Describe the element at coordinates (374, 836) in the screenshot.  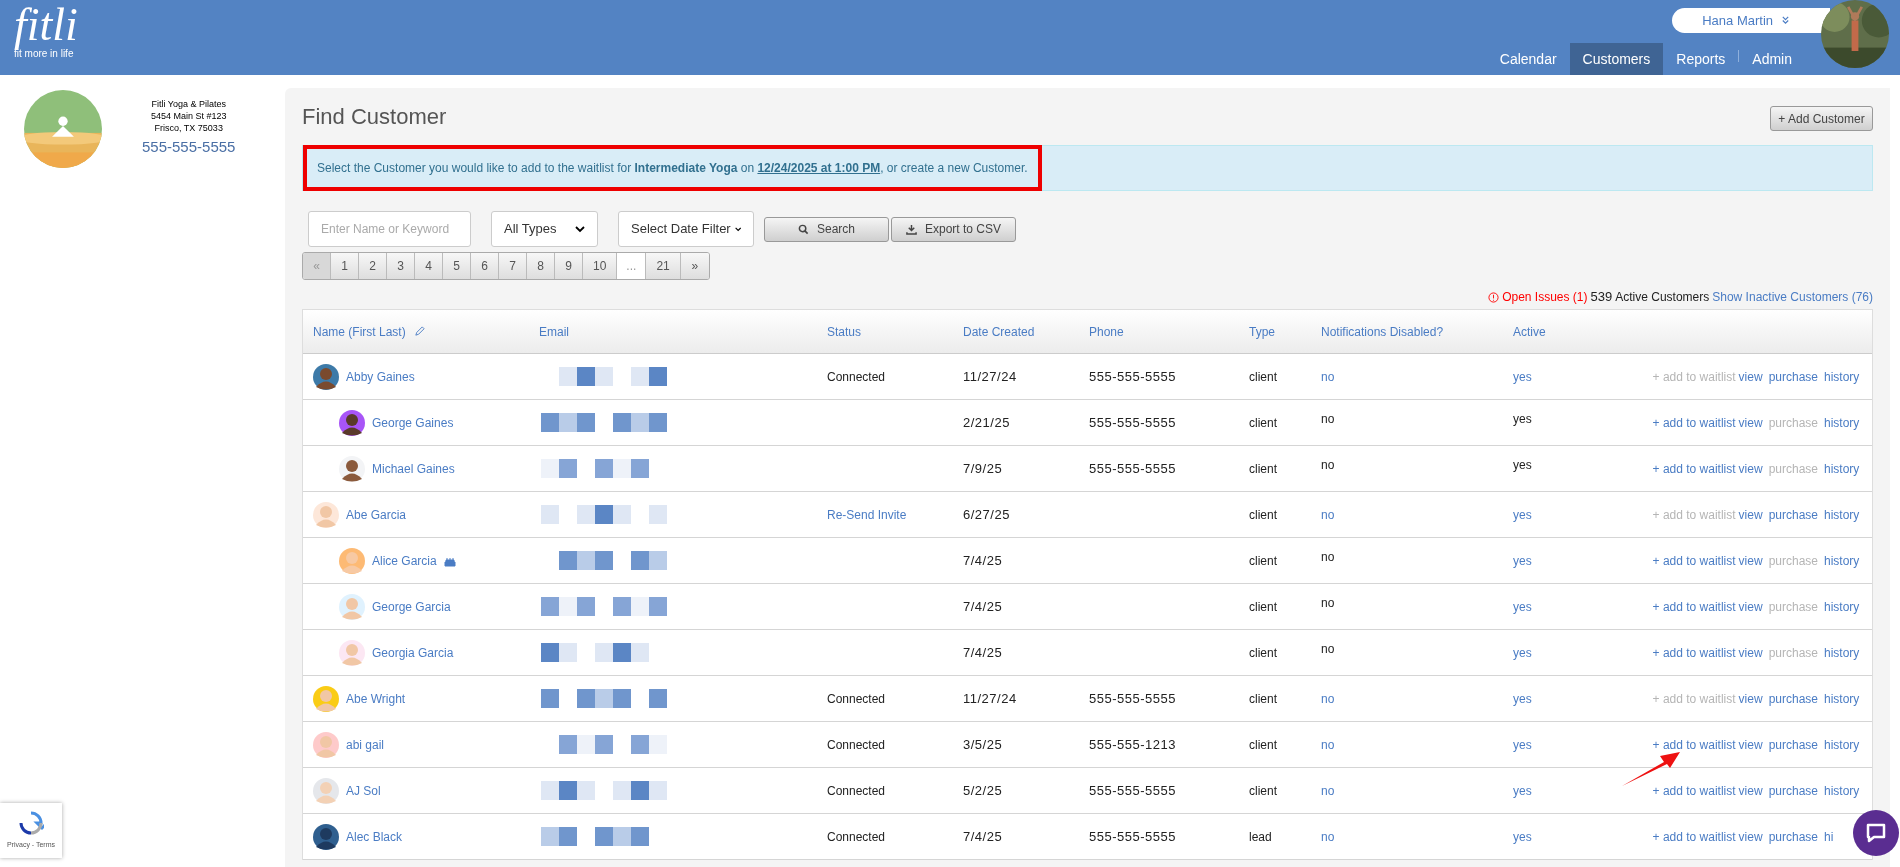
I see `customer-name: Alec Black` at that location.